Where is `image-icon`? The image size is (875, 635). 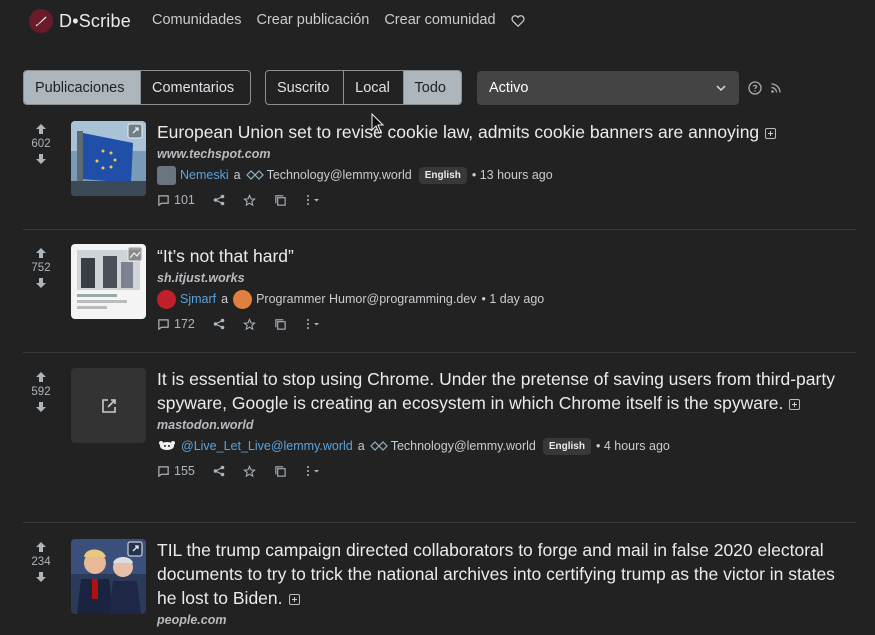
image-icon is located at coordinates (135, 254).